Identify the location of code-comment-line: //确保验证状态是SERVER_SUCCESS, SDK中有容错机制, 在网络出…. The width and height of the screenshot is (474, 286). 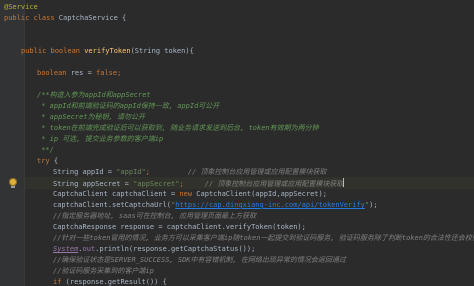
(199, 260).